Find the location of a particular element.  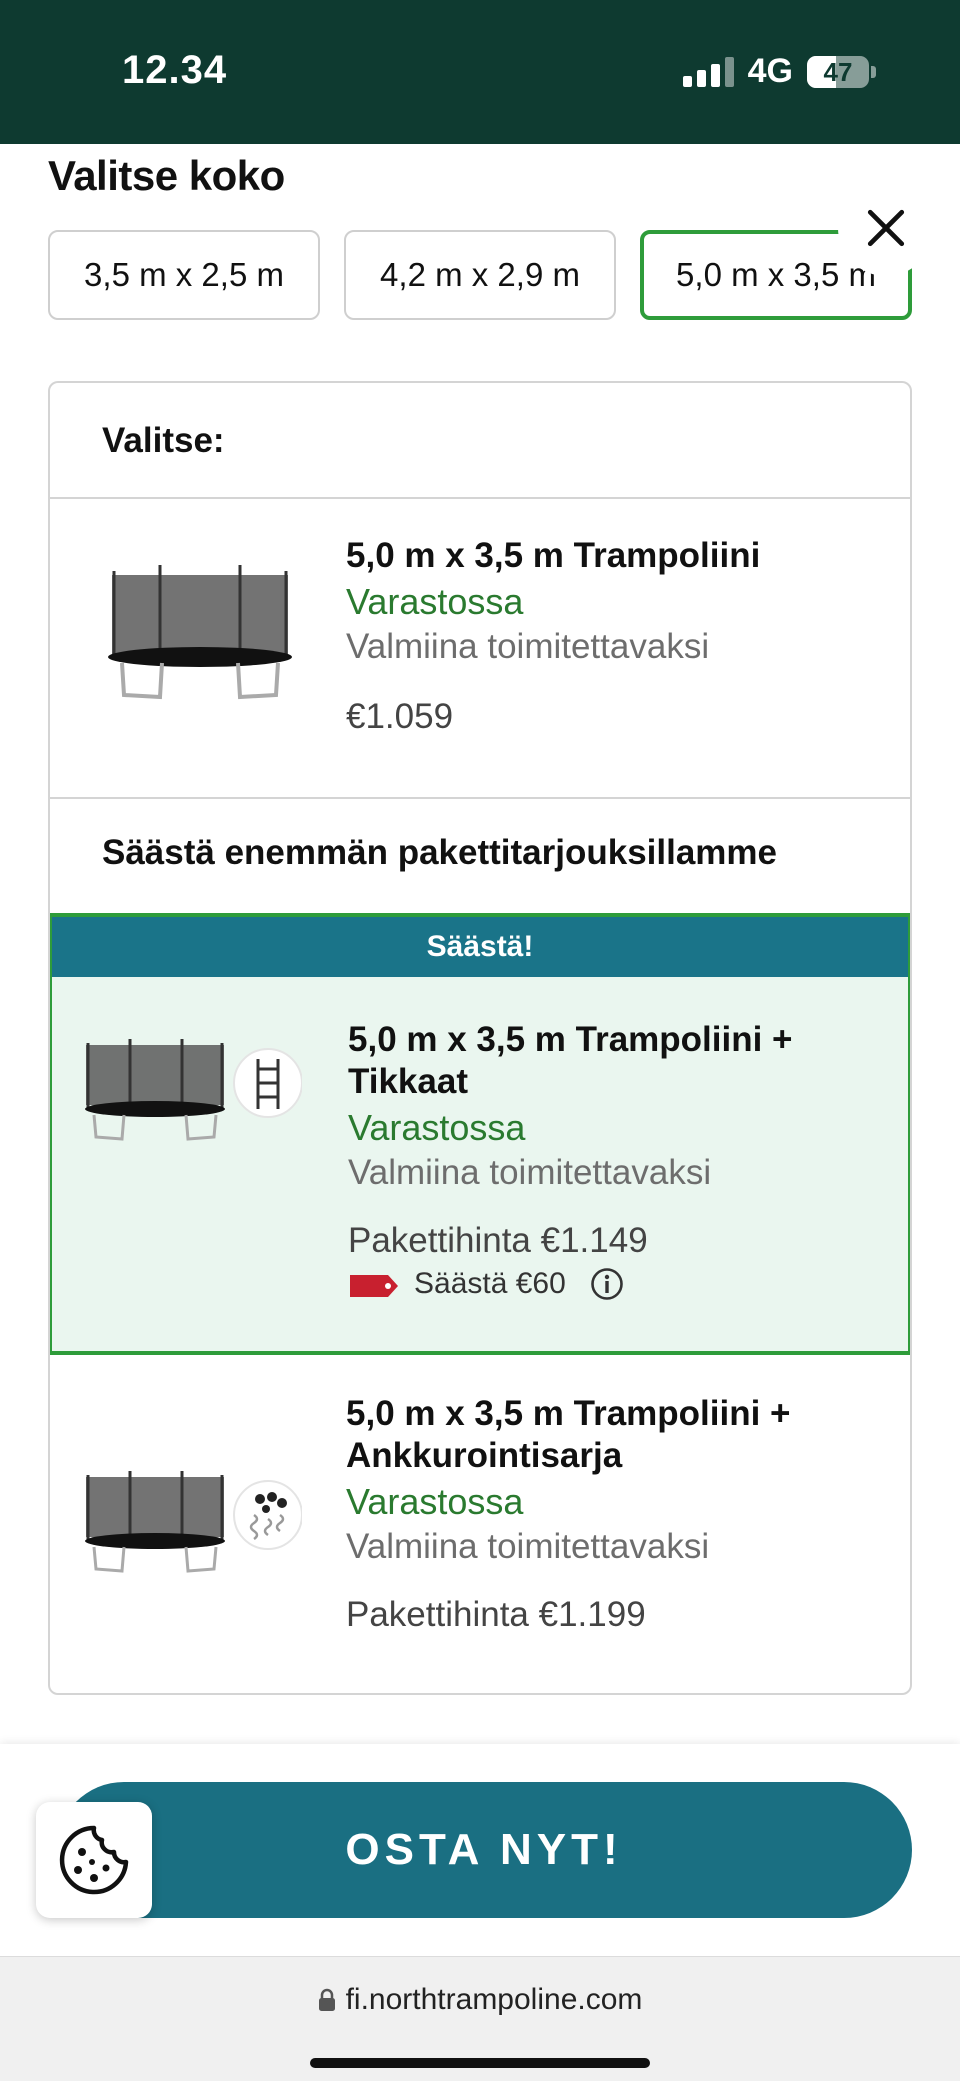

status-indicators: 4G 47 is located at coordinates (779, 71).